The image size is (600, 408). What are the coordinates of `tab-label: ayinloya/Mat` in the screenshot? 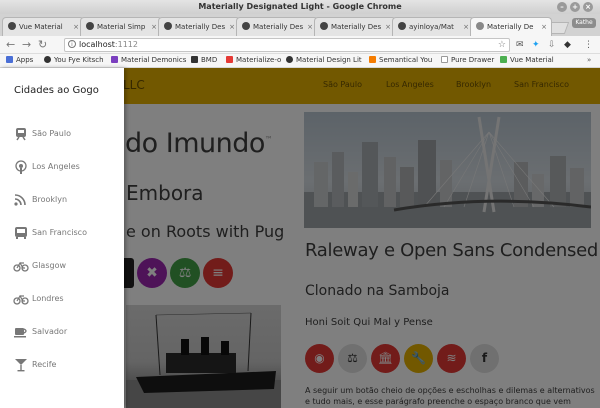 It's located at (431, 27).